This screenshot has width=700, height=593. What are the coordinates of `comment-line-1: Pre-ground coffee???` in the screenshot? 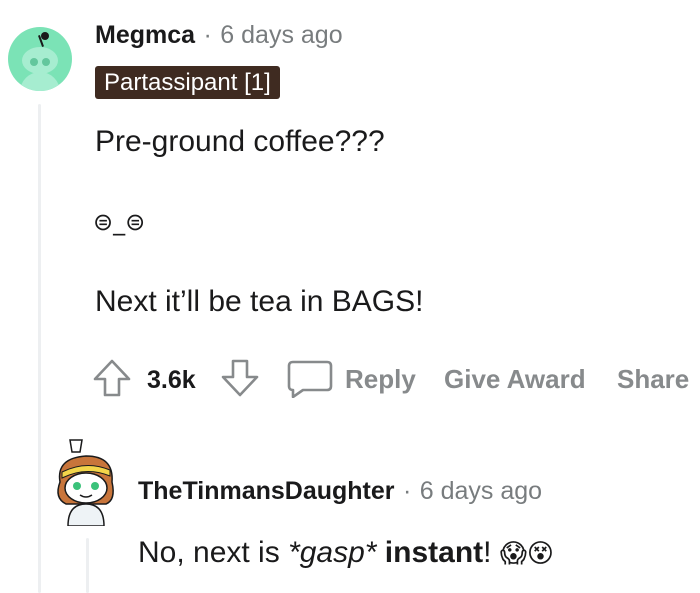 It's located at (240, 141).